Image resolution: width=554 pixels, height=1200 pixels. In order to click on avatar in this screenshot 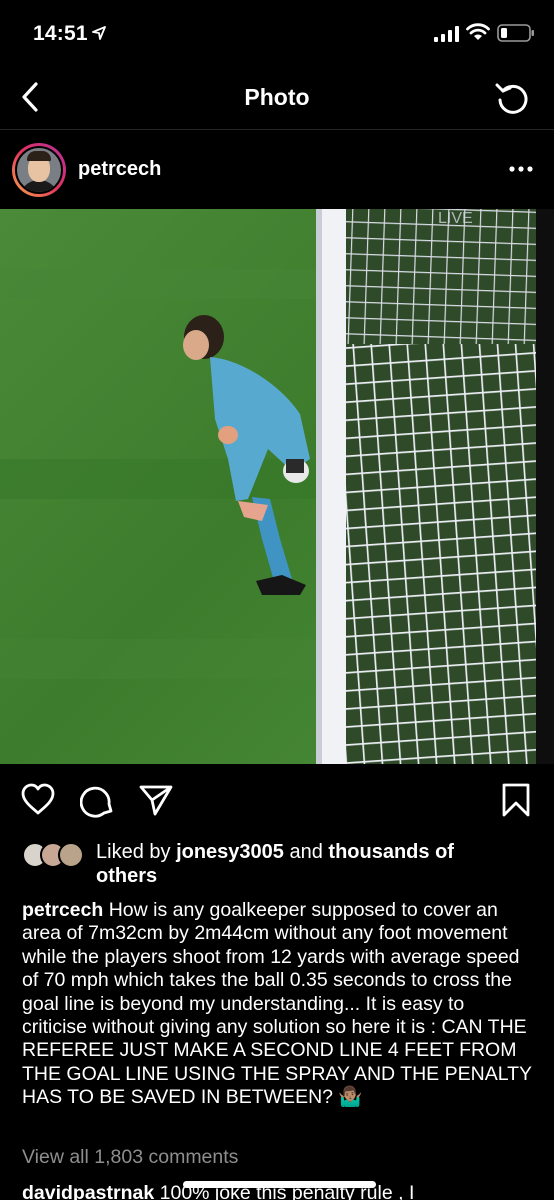, I will do `click(39, 170)`.